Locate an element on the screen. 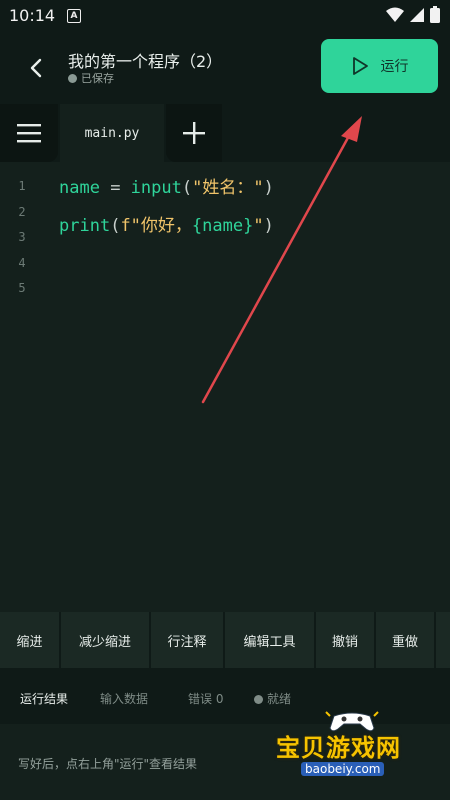 This screenshot has height=800, width=450. hamburger-icon is located at coordinates (29, 133).